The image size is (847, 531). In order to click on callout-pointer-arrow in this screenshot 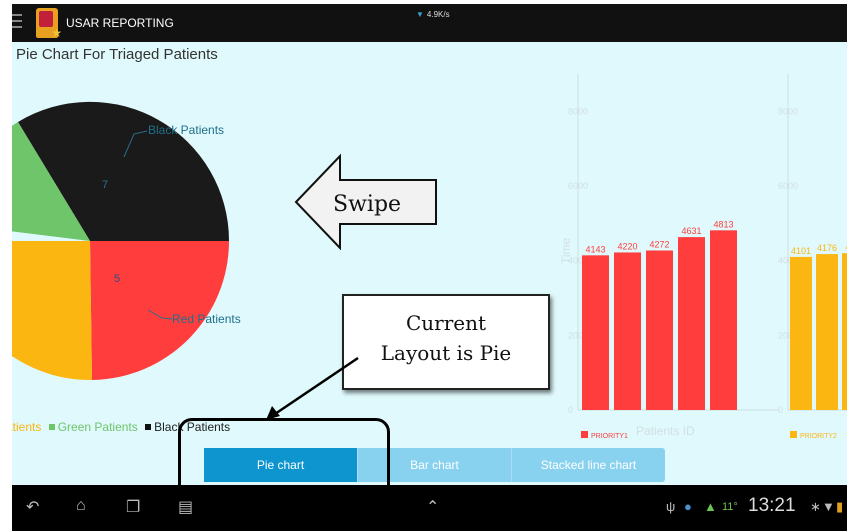, I will do `click(312, 388)`.